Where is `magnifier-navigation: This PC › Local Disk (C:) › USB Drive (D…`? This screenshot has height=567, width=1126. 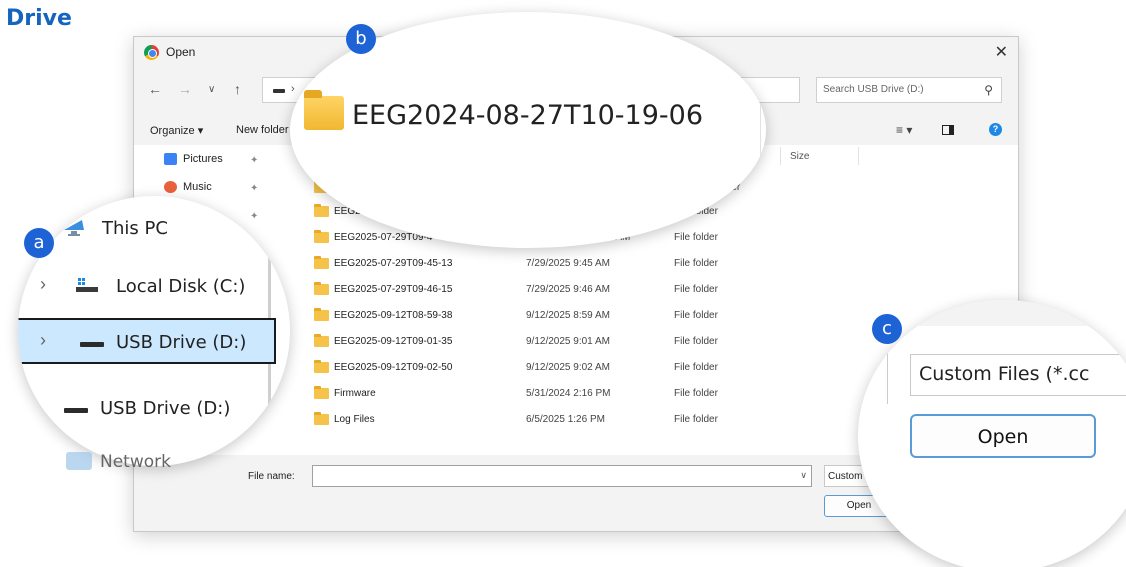
magnifier-navigation: This PC › Local Disk (C:) › USB Drive (D… is located at coordinates (154, 331).